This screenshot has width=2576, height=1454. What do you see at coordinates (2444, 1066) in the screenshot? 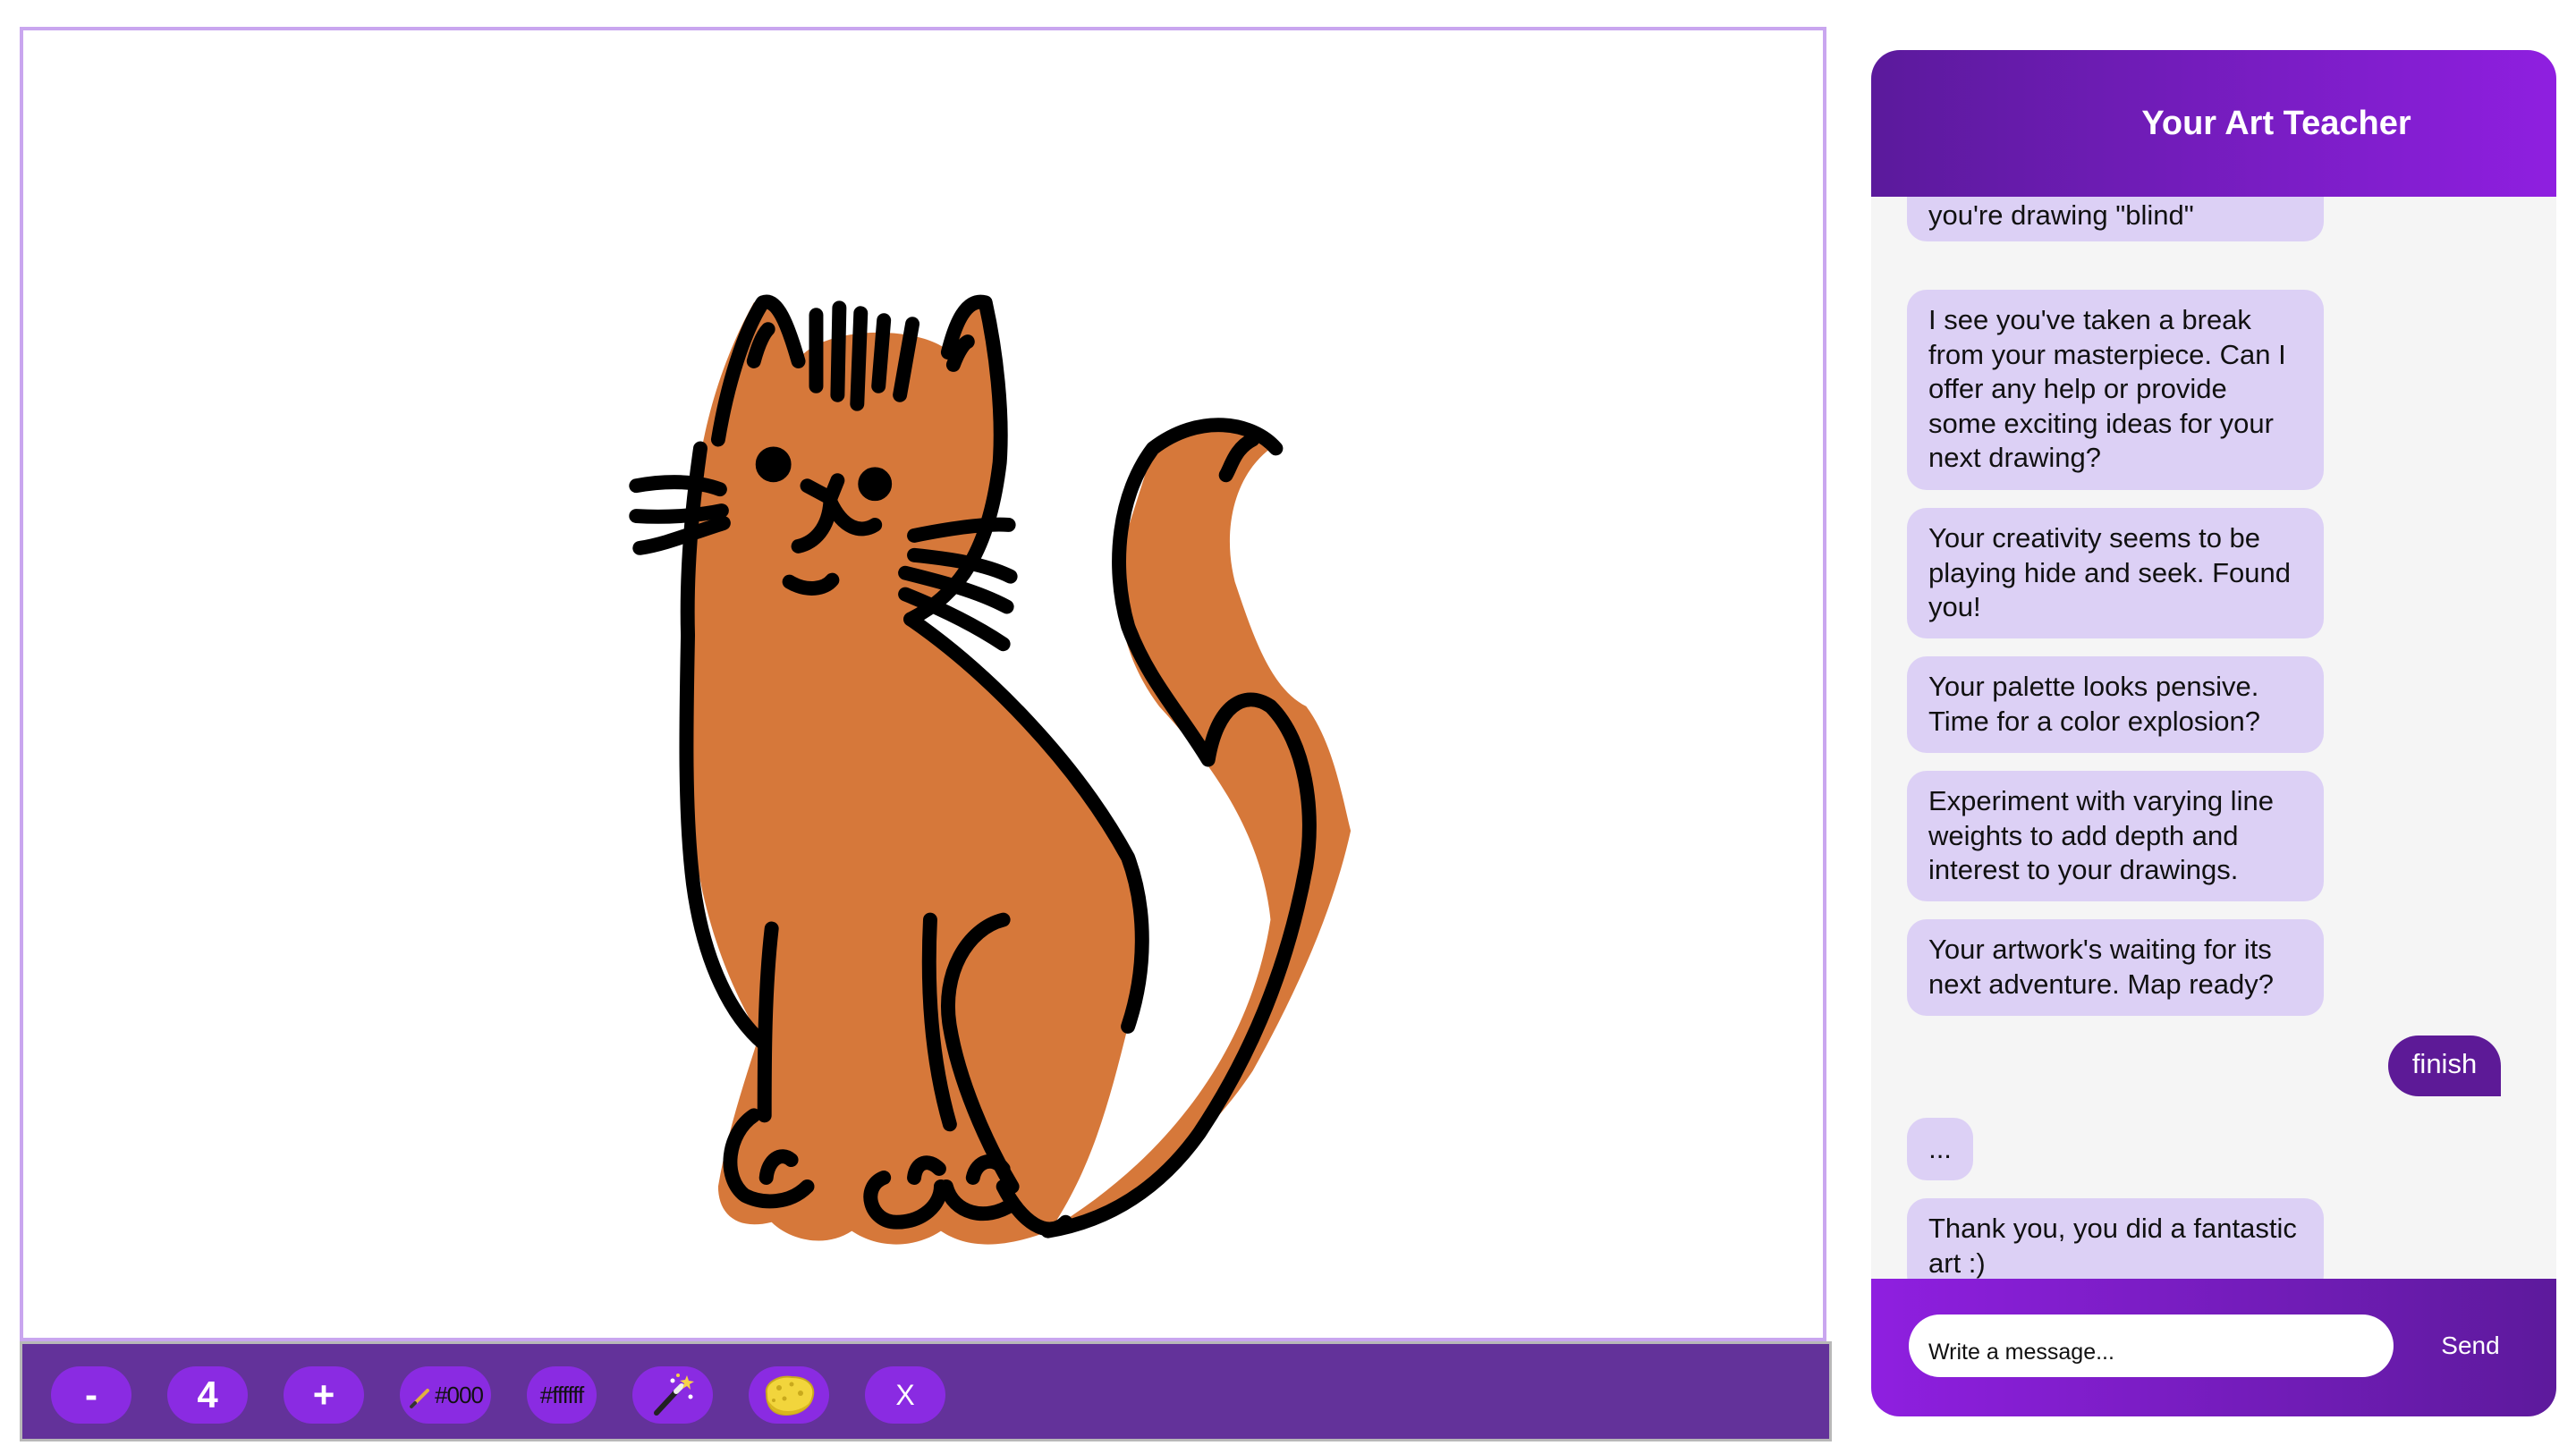
I see `user-message: finish` at bounding box center [2444, 1066].